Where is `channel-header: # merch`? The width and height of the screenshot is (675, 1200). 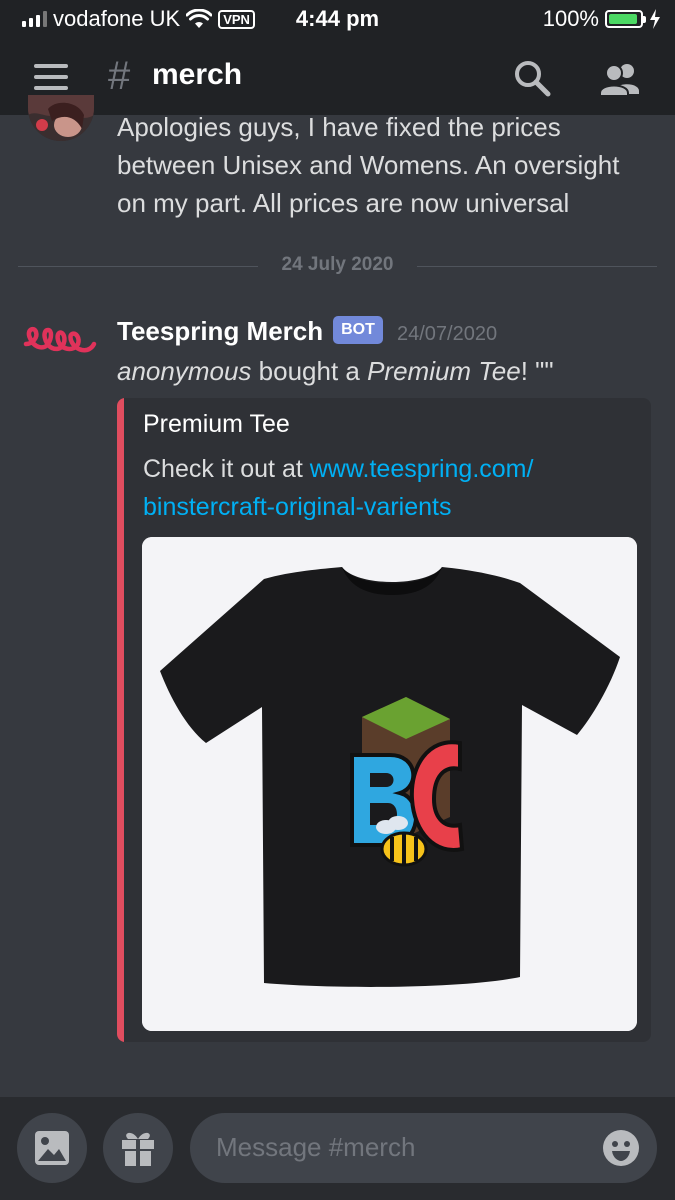
channel-header: # merch is located at coordinates (337, 77).